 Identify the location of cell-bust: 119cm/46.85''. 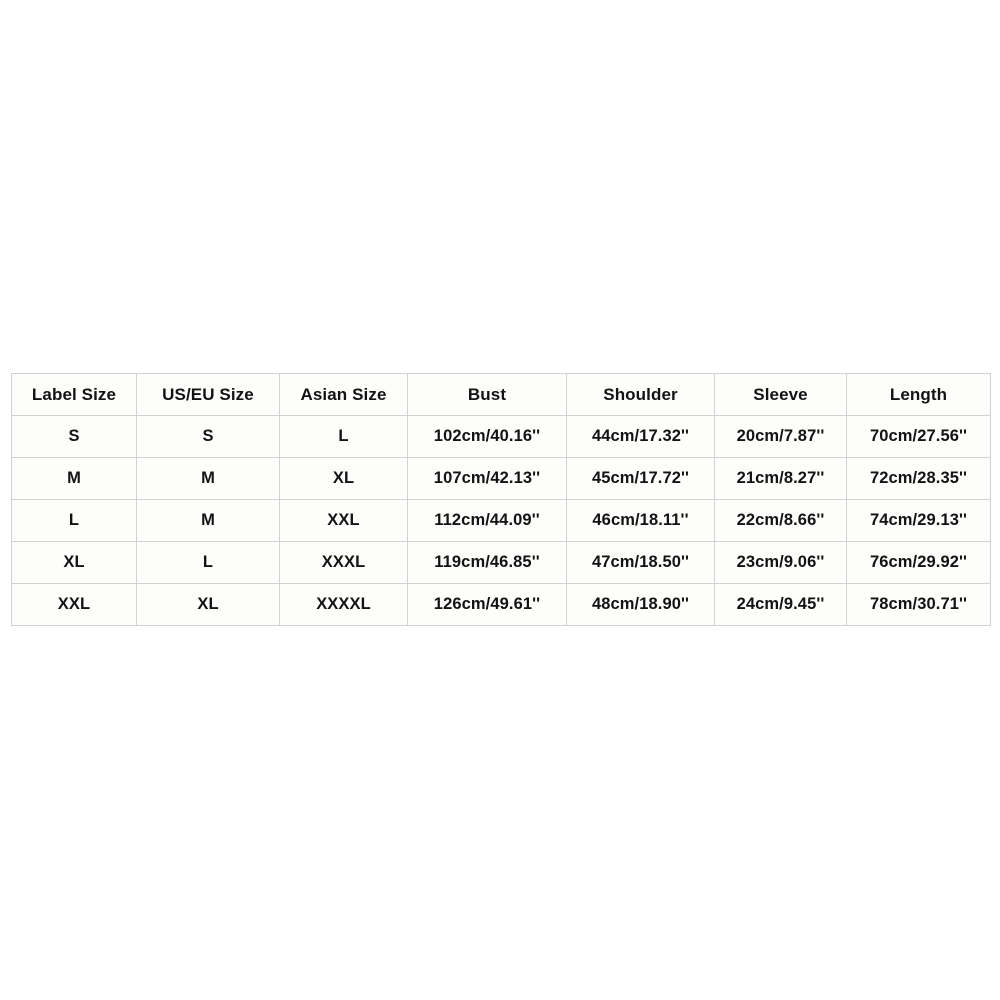
(487, 562).